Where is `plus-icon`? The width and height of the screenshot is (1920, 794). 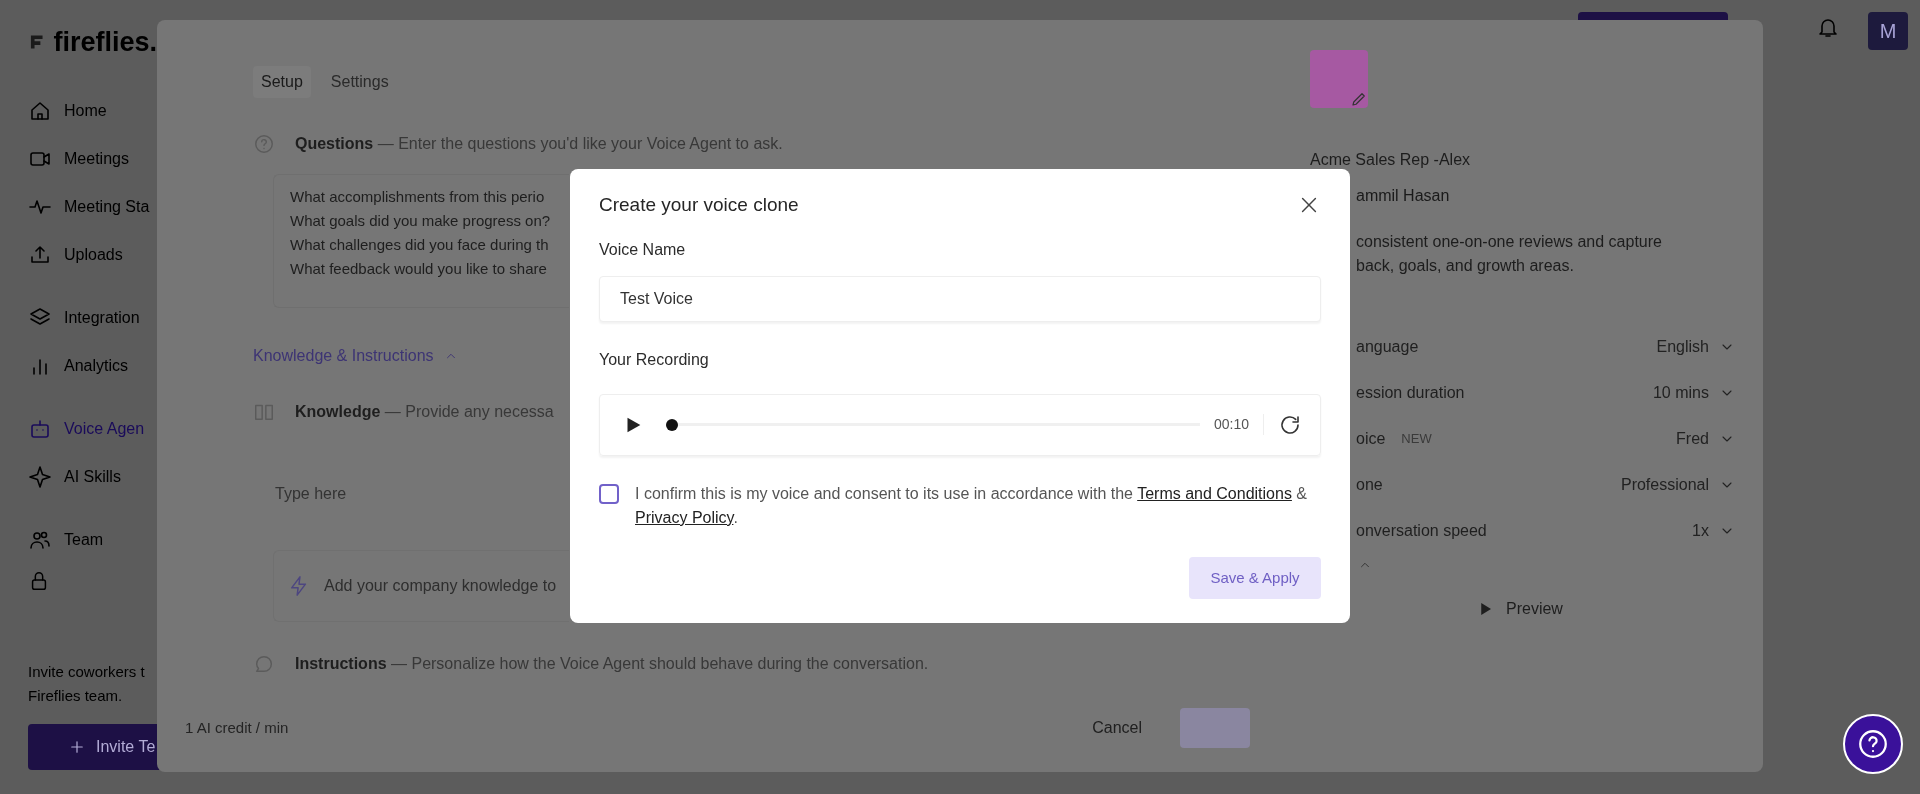
plus-icon is located at coordinates (77, 747).